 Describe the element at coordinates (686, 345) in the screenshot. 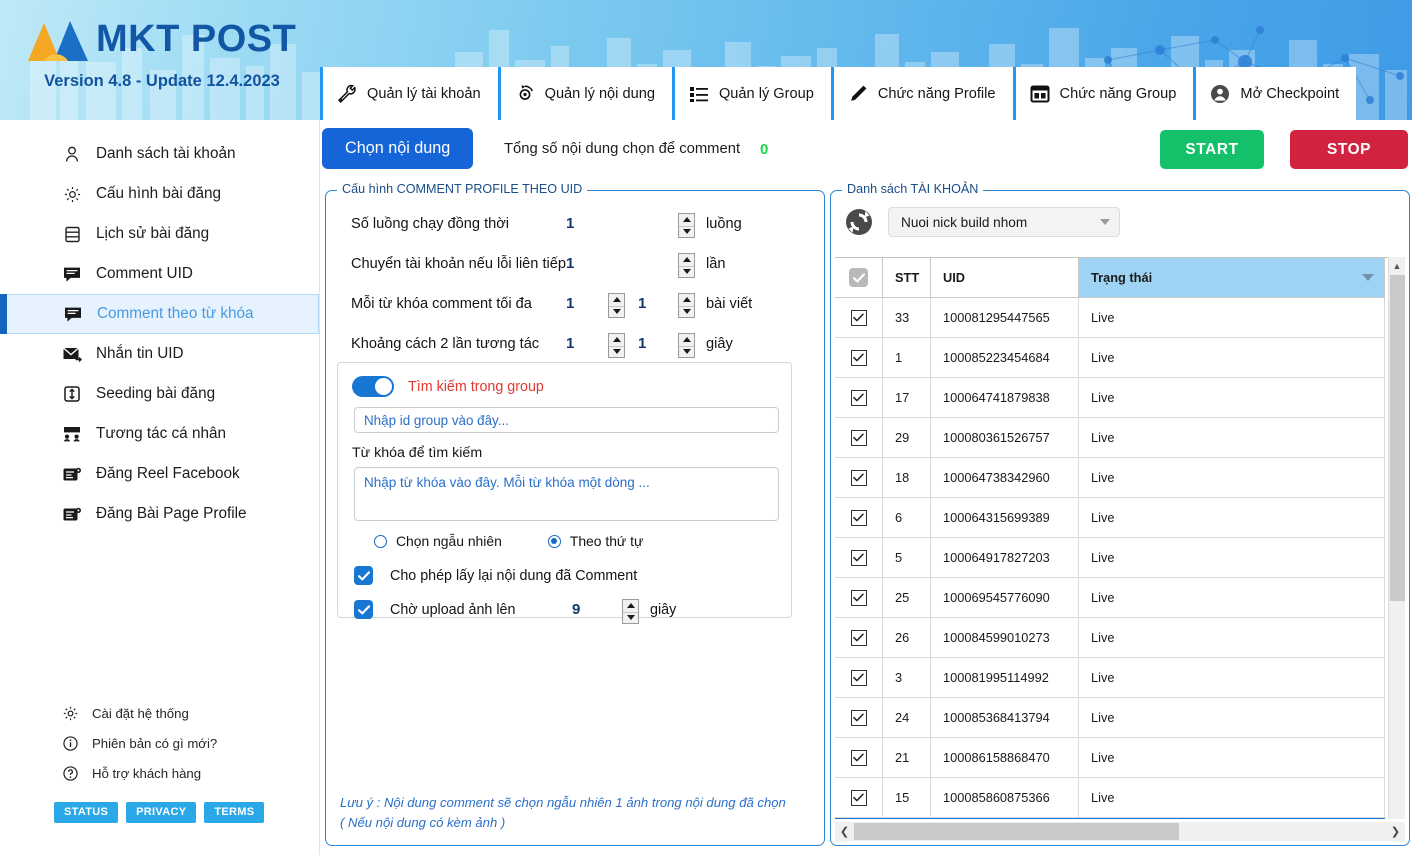

I see `spinner-khoang-cach-max` at that location.